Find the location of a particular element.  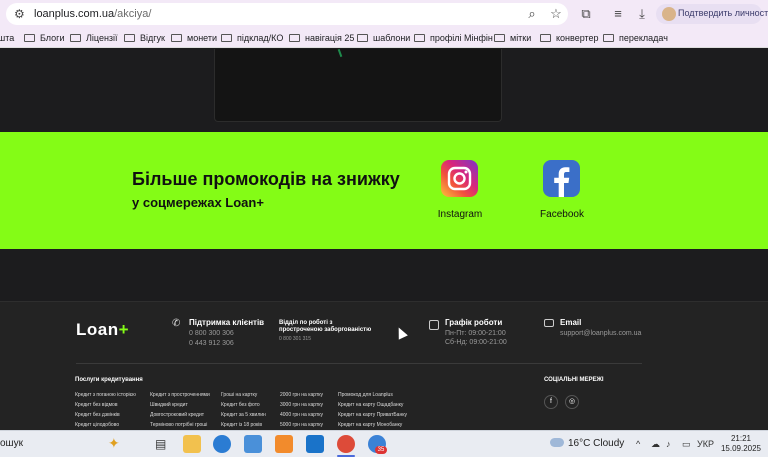

schedule-title: Графік роботи is located at coordinates (474, 322).